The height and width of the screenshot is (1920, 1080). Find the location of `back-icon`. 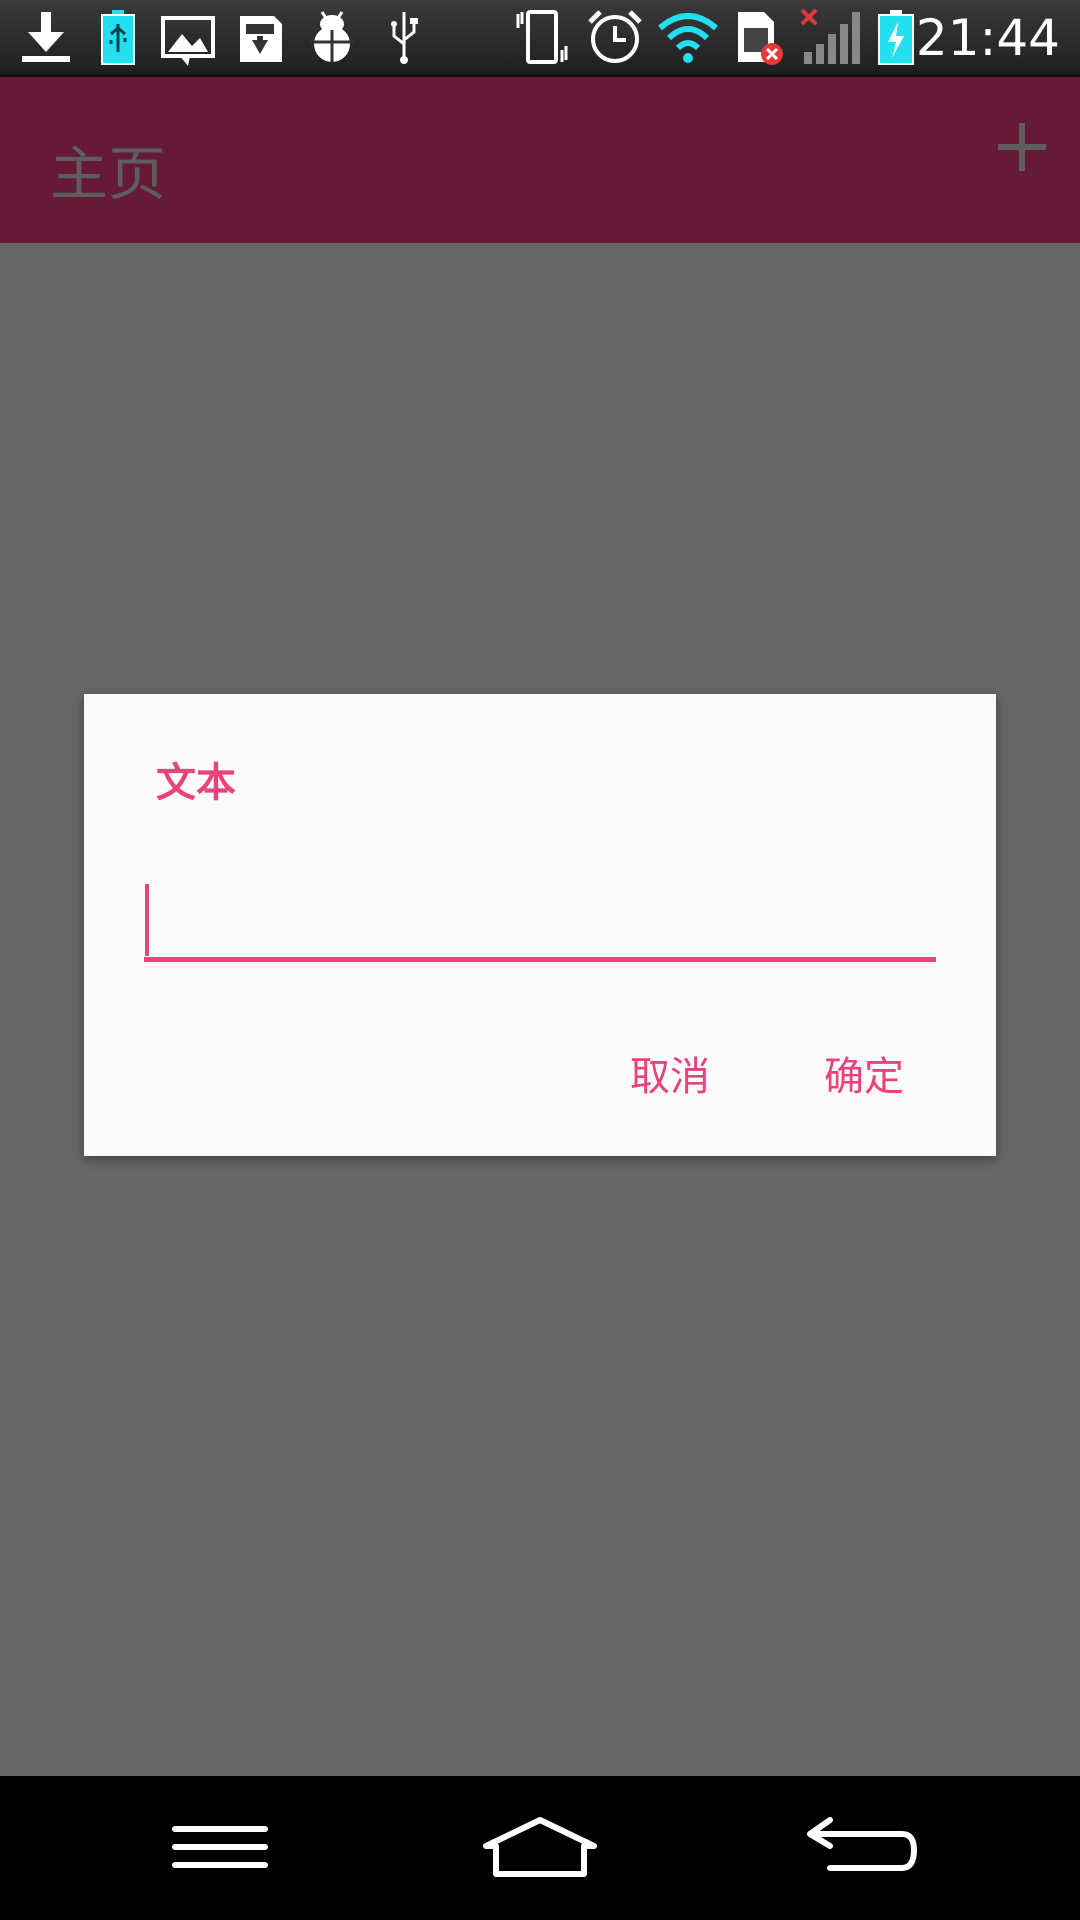

back-icon is located at coordinates (862, 1848).